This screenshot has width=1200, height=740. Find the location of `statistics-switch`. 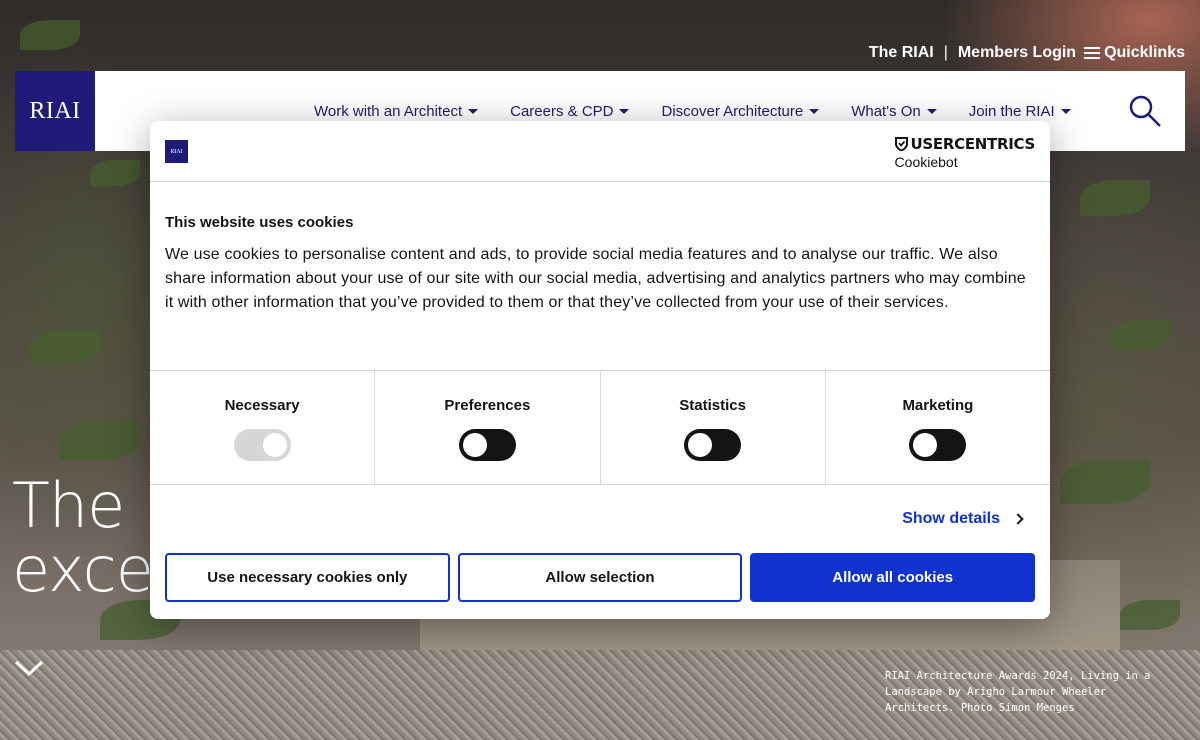

statistics-switch is located at coordinates (713, 445).